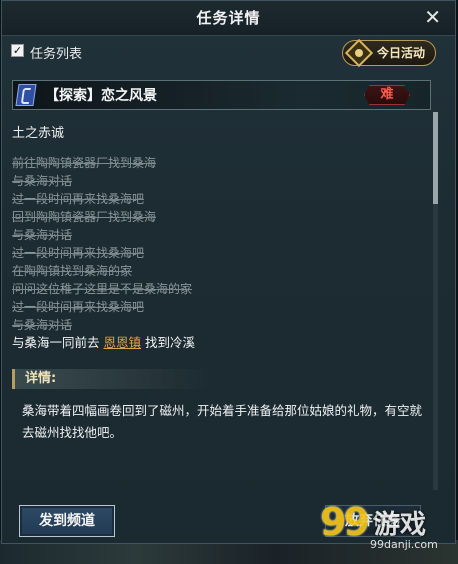  I want to click on location-link: 恩恩镇, so click(123, 342).